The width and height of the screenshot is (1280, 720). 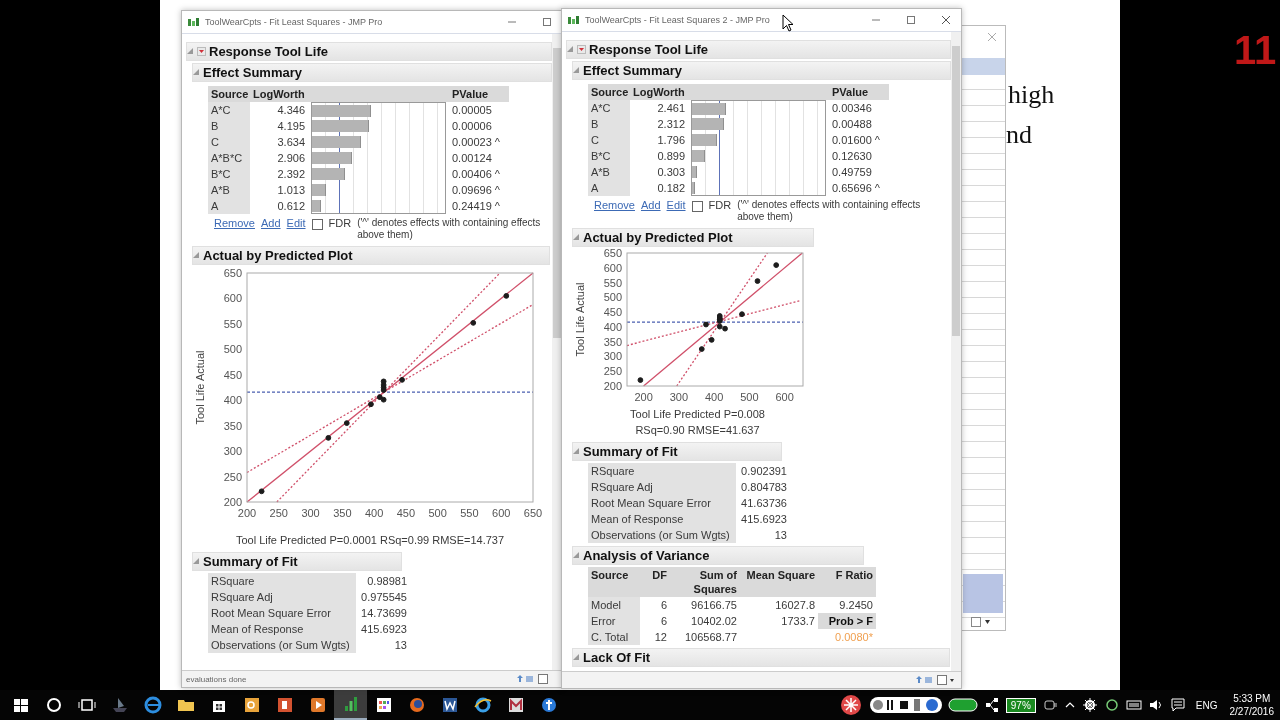 I want to click on table-cell: Error, so click(x=614, y=621).